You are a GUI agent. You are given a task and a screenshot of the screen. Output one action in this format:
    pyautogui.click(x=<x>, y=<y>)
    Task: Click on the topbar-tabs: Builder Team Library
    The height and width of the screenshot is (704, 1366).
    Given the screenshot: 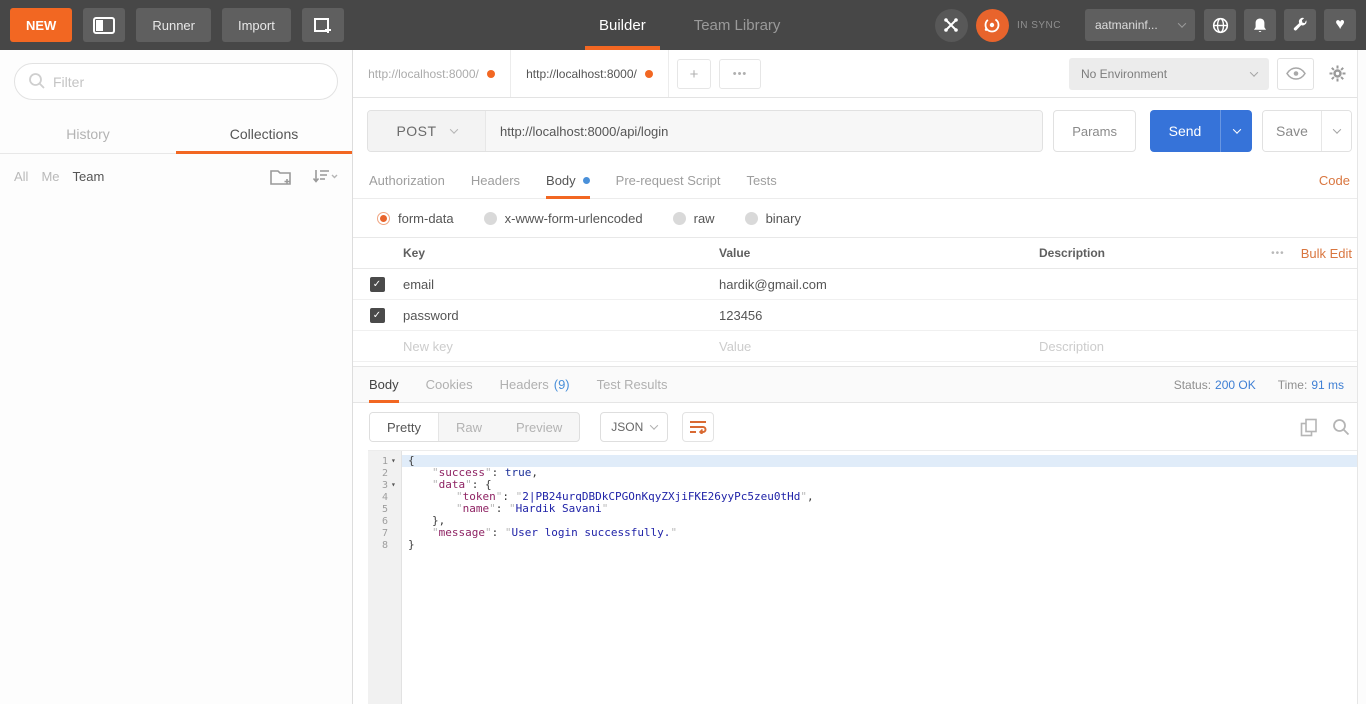 What is the action you would take?
    pyautogui.click(x=699, y=25)
    